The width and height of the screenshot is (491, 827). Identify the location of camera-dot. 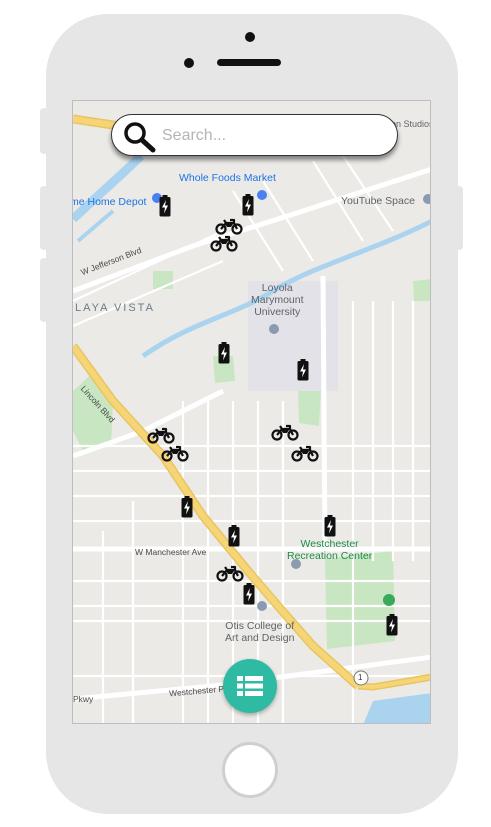
(189, 63).